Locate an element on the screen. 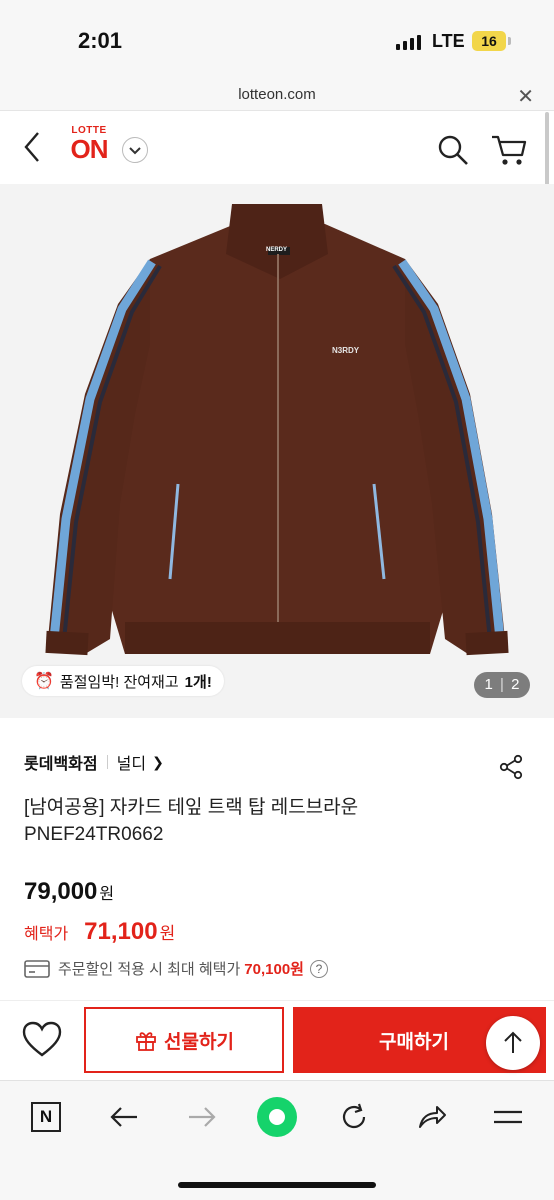 The width and height of the screenshot is (554, 1200). help-icon: ? is located at coordinates (318, 968).